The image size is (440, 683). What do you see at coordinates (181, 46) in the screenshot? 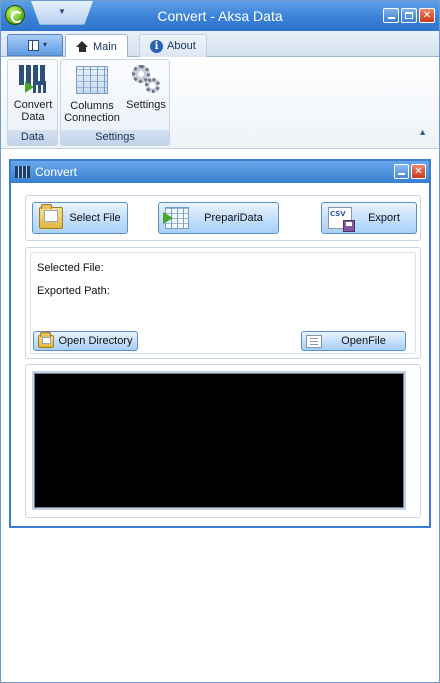
I see `tab-about-label: About` at bounding box center [181, 46].